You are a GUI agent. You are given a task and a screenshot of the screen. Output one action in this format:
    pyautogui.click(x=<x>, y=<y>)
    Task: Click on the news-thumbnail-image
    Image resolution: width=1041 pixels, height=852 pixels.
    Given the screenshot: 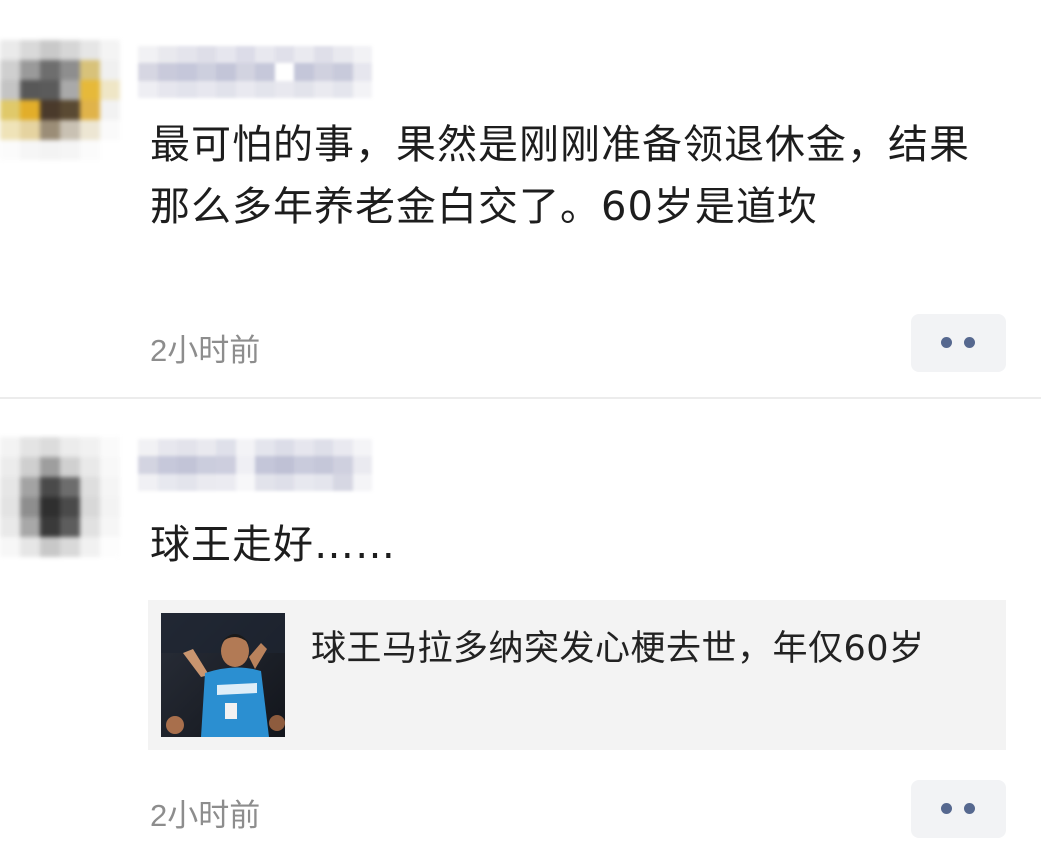 What is the action you would take?
    pyautogui.click(x=223, y=675)
    